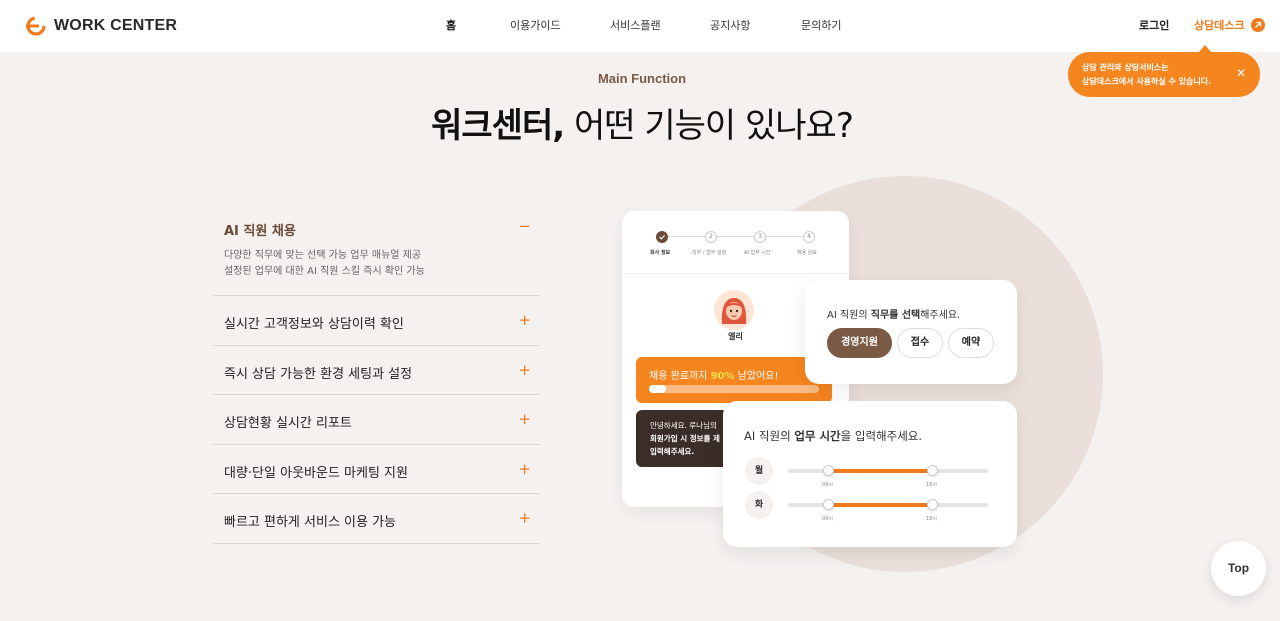 This screenshot has width=1280, height=621. Describe the element at coordinates (971, 343) in the screenshot. I see `job-option-reservation: 예약` at that location.